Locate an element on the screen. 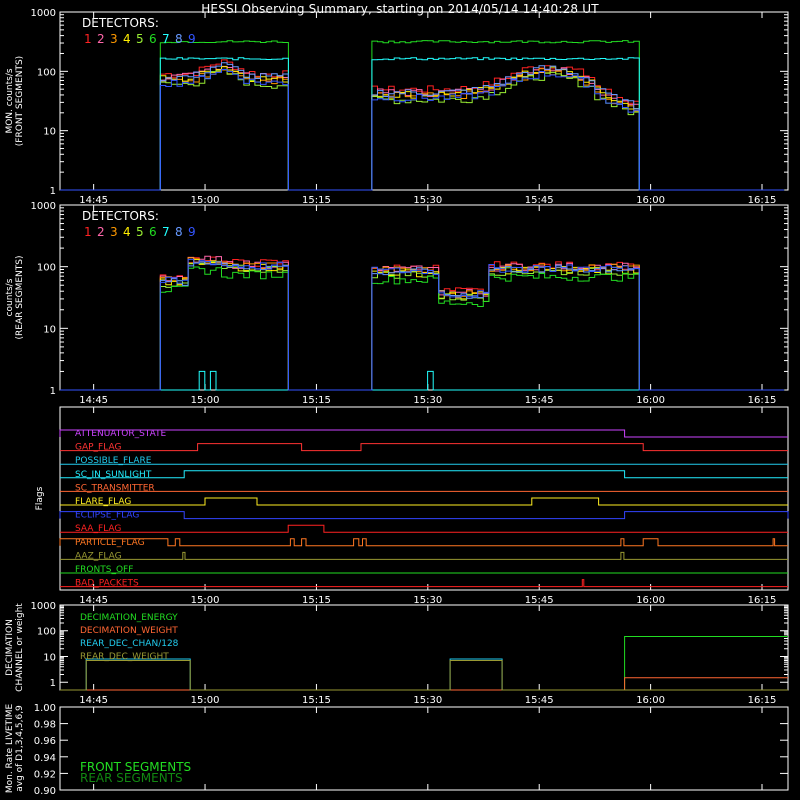 This screenshot has width=800, height=800. y-tick-label: 0.92 is located at coordinates (45, 774).